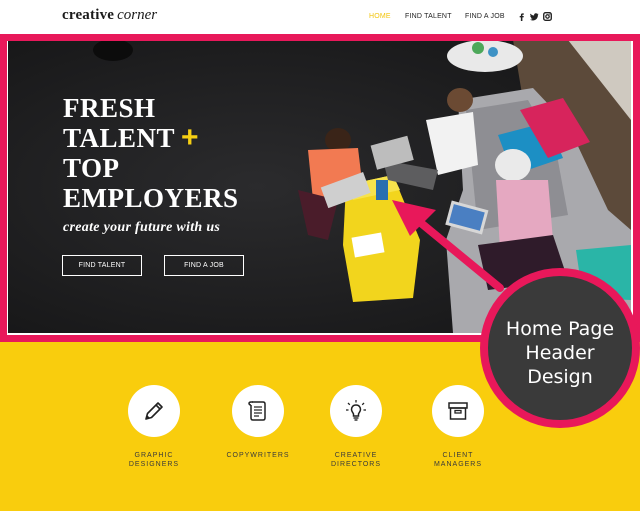 This screenshot has width=640, height=511. I want to click on callout-text: Home Page Header Design, so click(560, 353).